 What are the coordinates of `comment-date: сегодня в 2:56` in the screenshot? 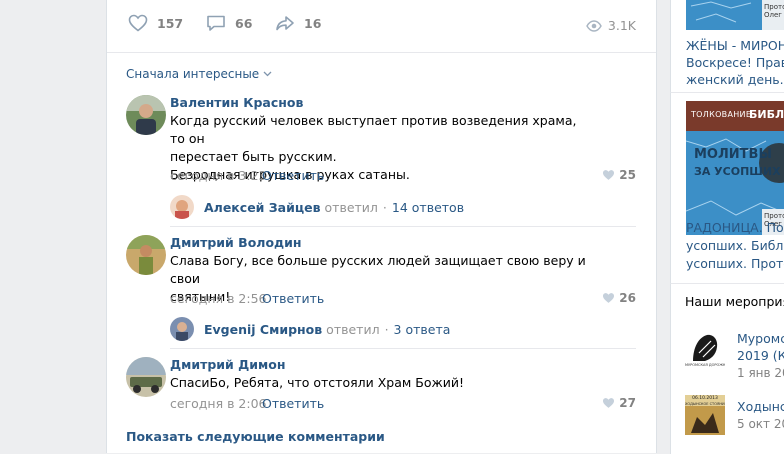 It's located at (218, 298).